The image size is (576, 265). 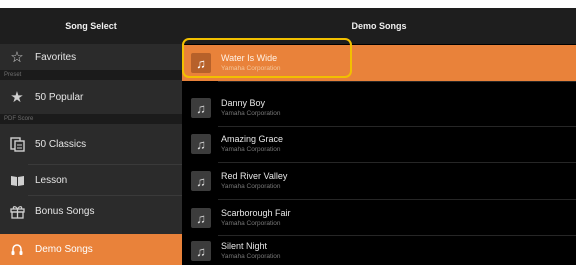 I want to click on song-texts: Amazing Grace Yamaha Corporation, so click(x=252, y=144).